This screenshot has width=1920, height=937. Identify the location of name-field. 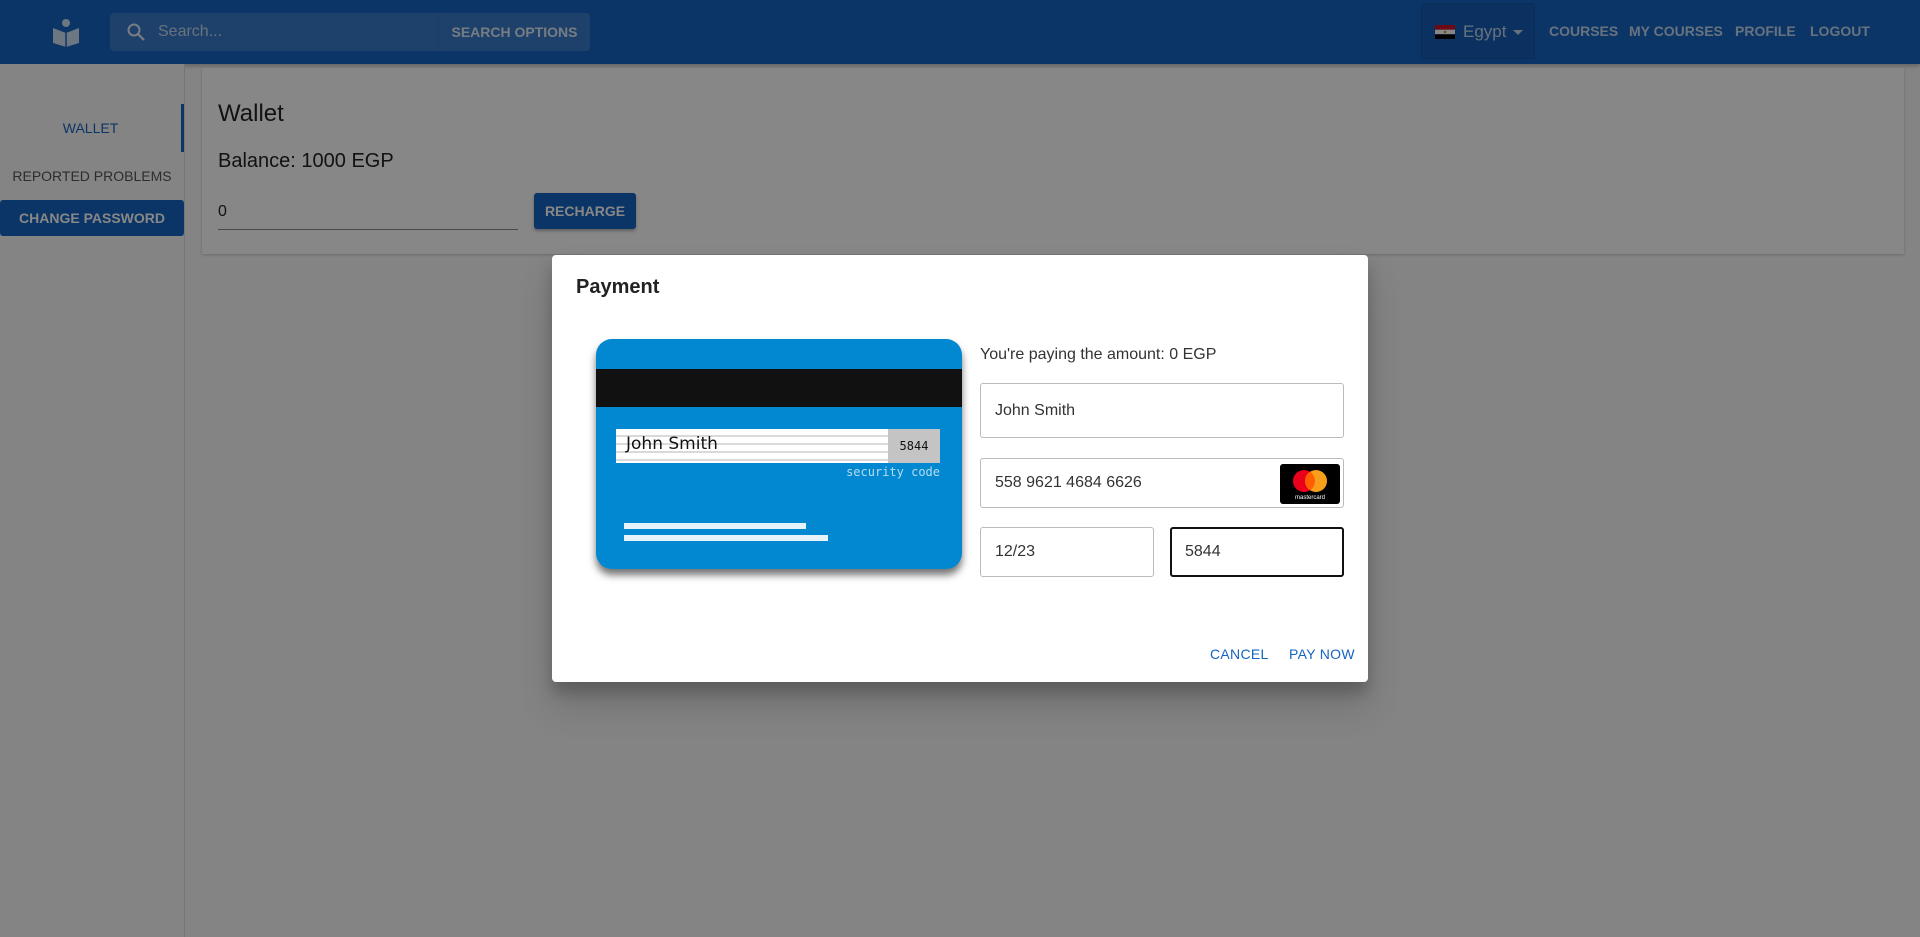
(1162, 410).